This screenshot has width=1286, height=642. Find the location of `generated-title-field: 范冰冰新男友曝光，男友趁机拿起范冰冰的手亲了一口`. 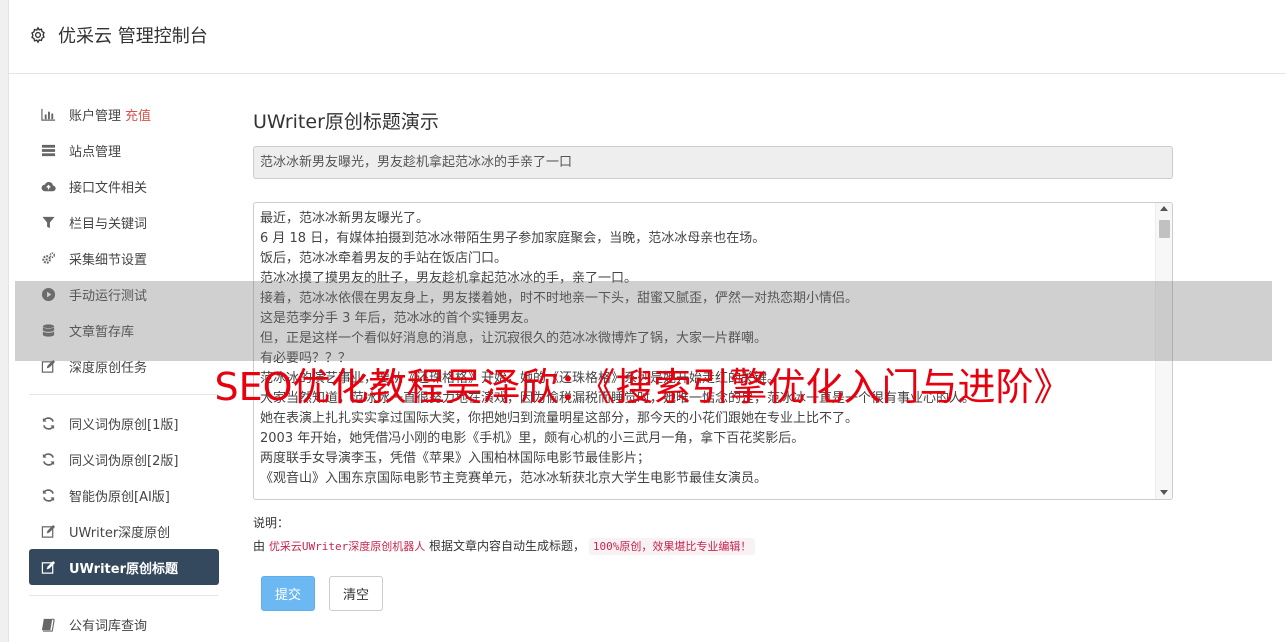

generated-title-field: 范冰冰新男友曝光，男友趁机拿起范冰冰的手亲了一口 is located at coordinates (713, 162).